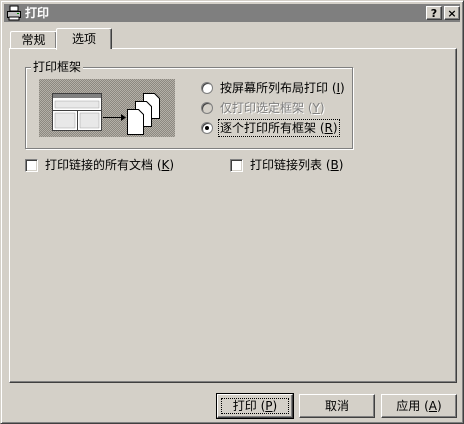  What do you see at coordinates (207, 108) in the screenshot?
I see `radio-selected-frame-circle` at bounding box center [207, 108].